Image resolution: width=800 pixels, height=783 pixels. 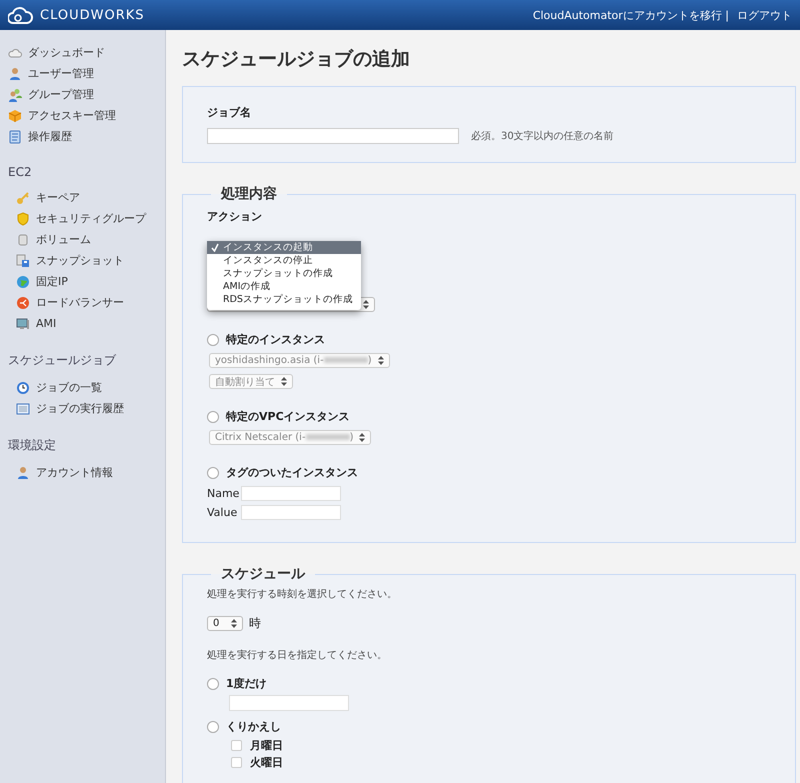 What do you see at coordinates (23, 323) in the screenshot?
I see `monitor-icon` at bounding box center [23, 323].